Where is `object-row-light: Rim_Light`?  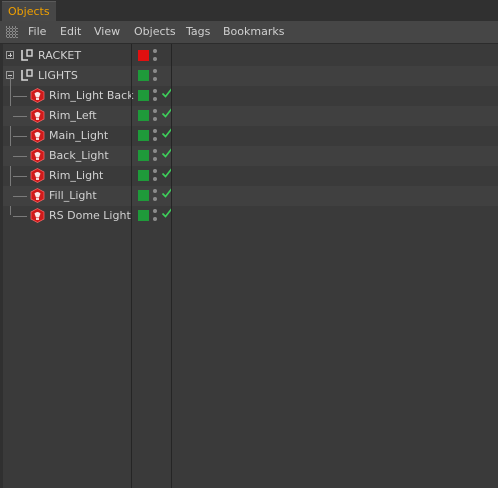
object-row-light: Rim_Light is located at coordinates (250, 176).